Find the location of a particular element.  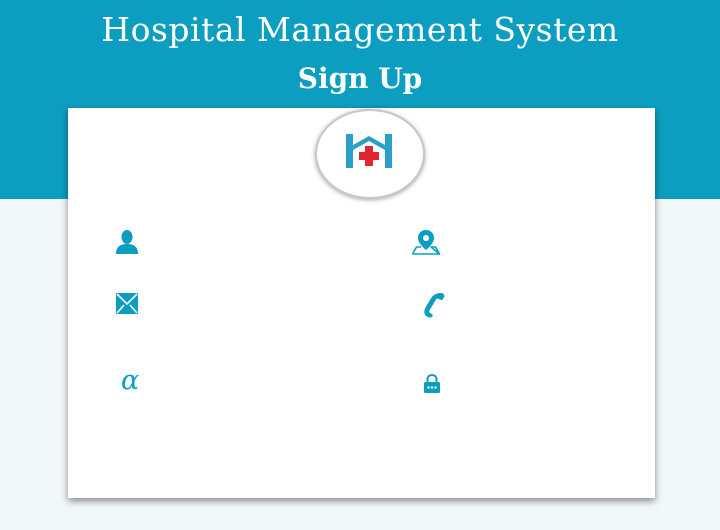

hospital-logo is located at coordinates (370, 154).